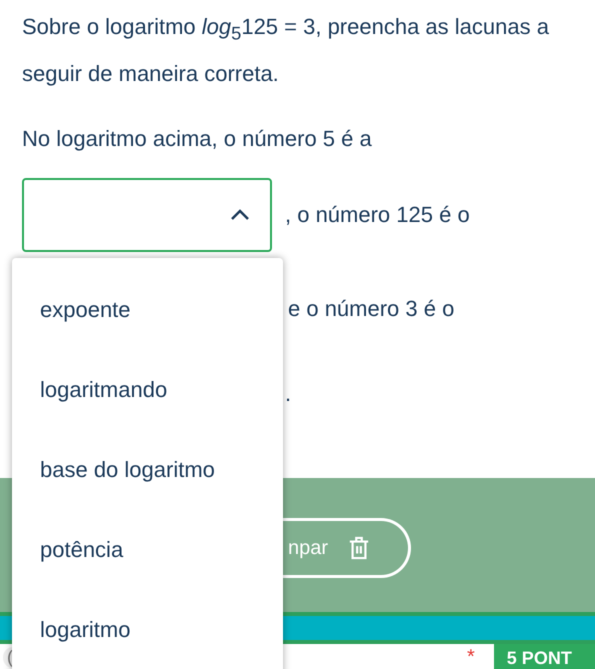 This screenshot has width=595, height=669. I want to click on answer-select, so click(147, 215).